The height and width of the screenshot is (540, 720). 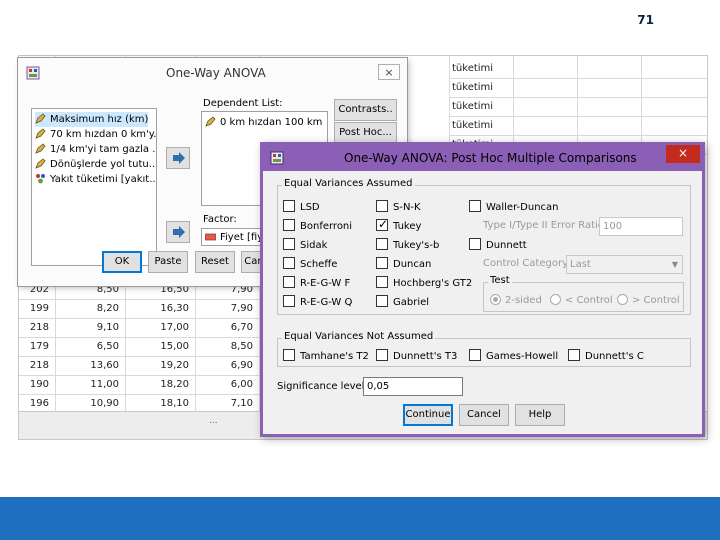 I want to click on factor-item: Fiyet [fiy, so click(x=232, y=237).